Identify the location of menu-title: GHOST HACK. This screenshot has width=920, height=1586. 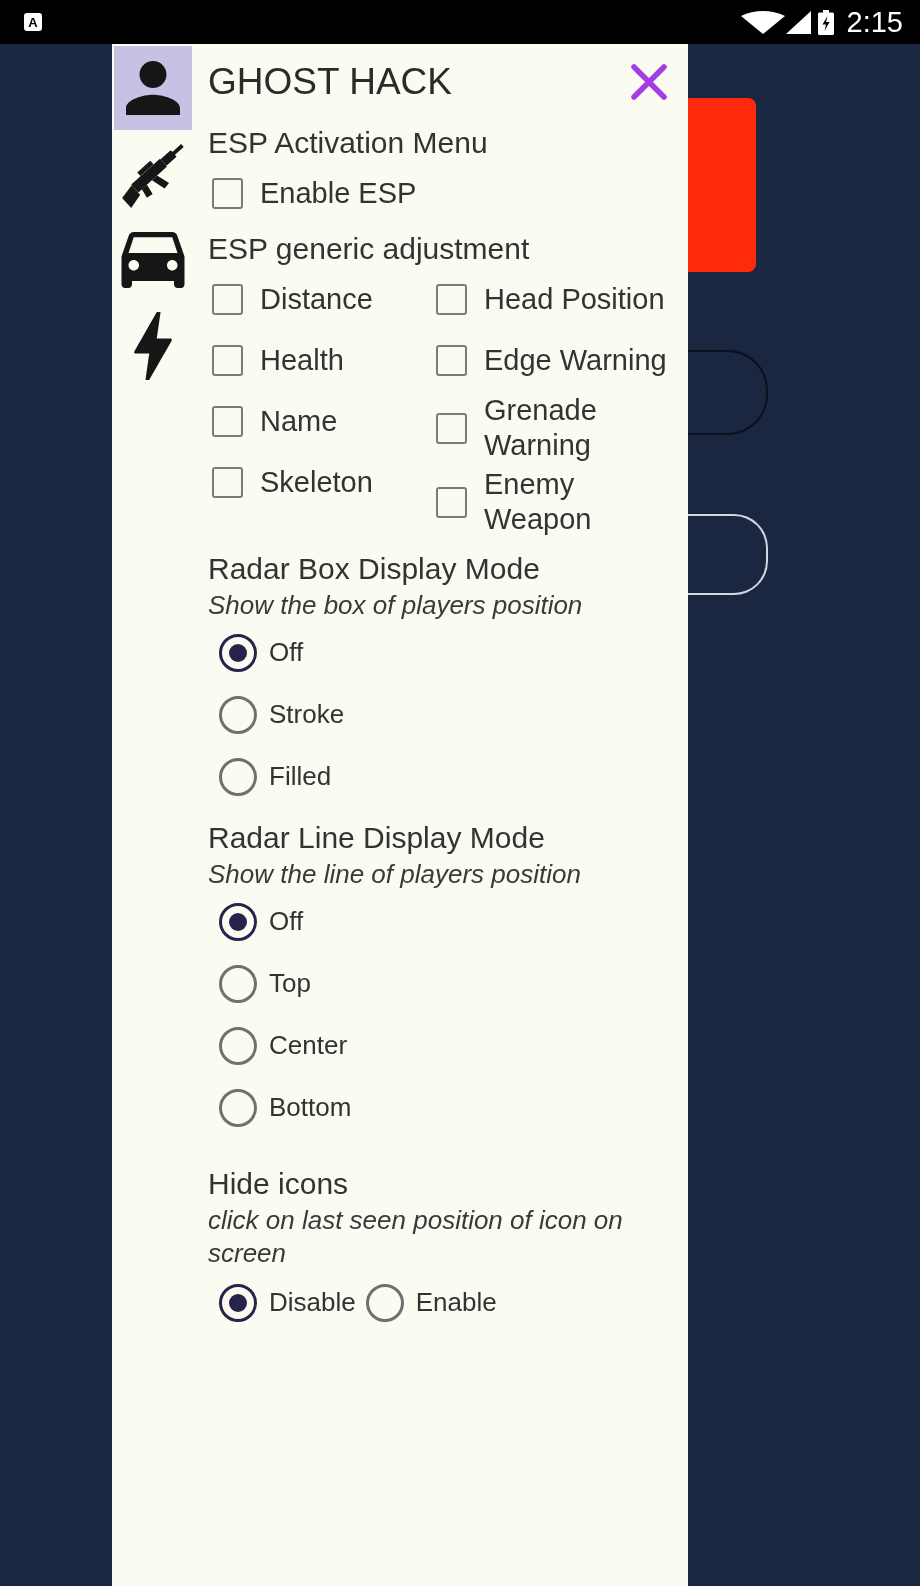
(330, 81).